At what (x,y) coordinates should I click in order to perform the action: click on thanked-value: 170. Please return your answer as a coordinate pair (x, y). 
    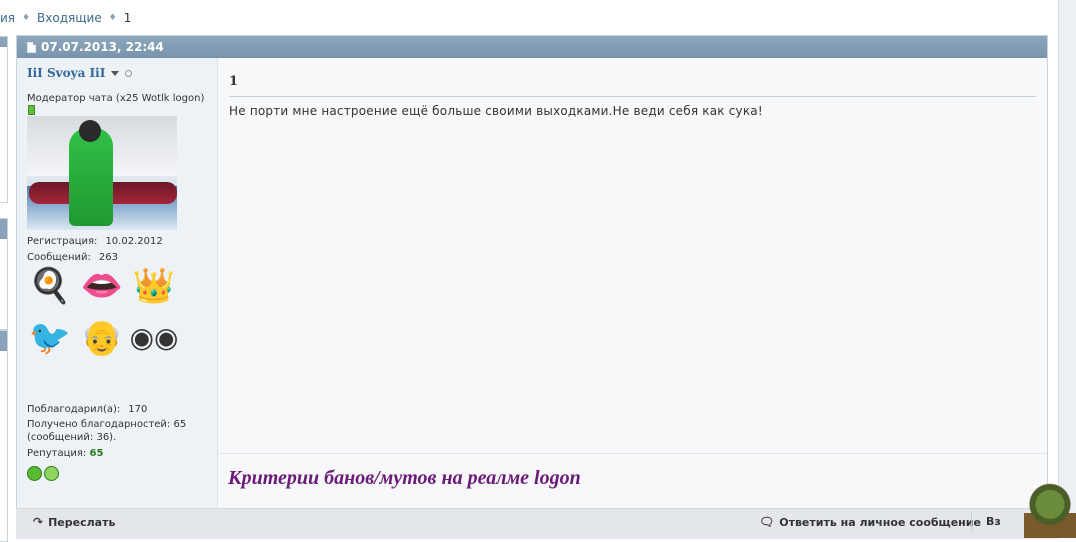
    Looking at the image, I should click on (138, 409).